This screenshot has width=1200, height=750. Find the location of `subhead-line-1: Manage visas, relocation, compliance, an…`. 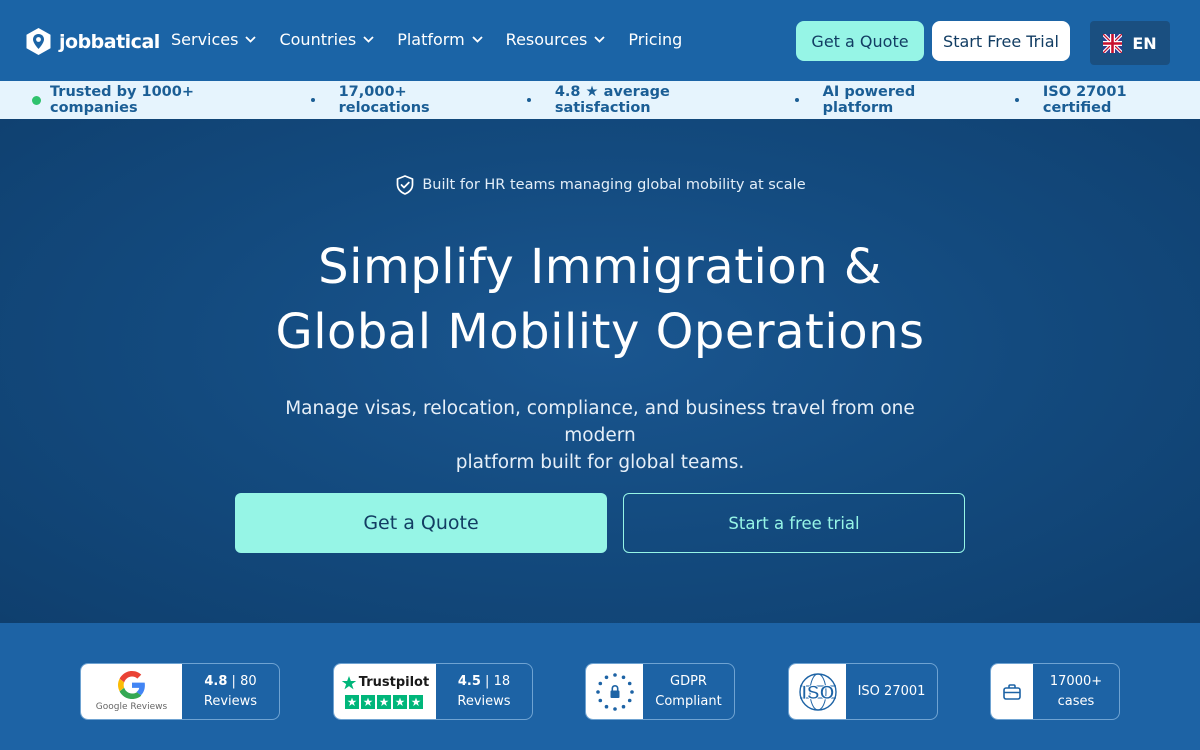

subhead-line-1: Manage visas, relocation, compliance, an… is located at coordinates (600, 422).